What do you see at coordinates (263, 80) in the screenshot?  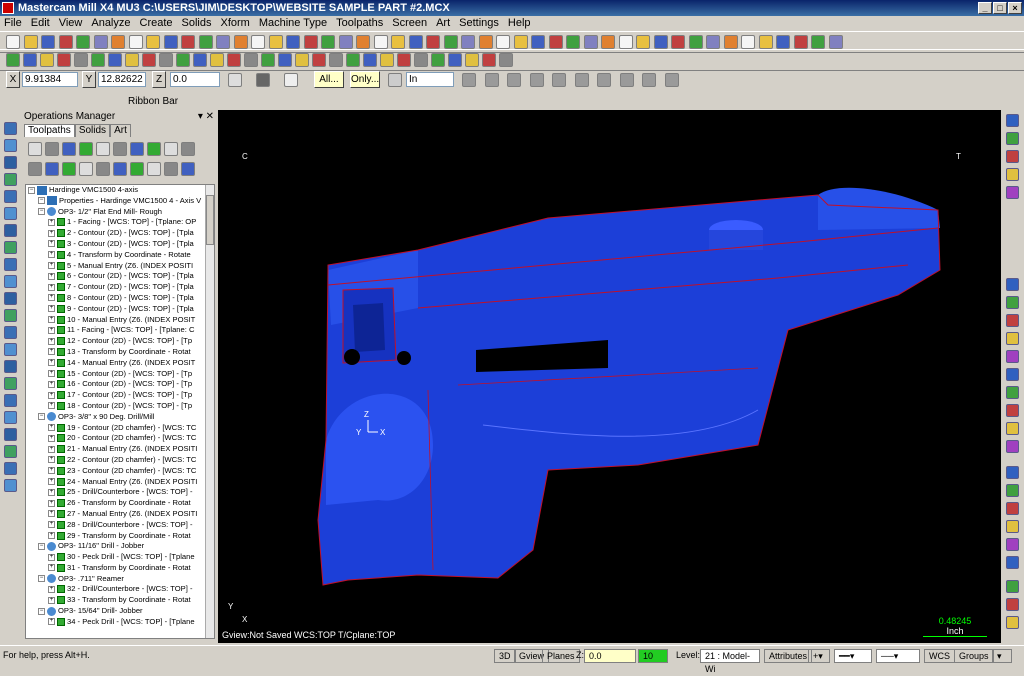 I see `quick-mask-icon` at bounding box center [263, 80].